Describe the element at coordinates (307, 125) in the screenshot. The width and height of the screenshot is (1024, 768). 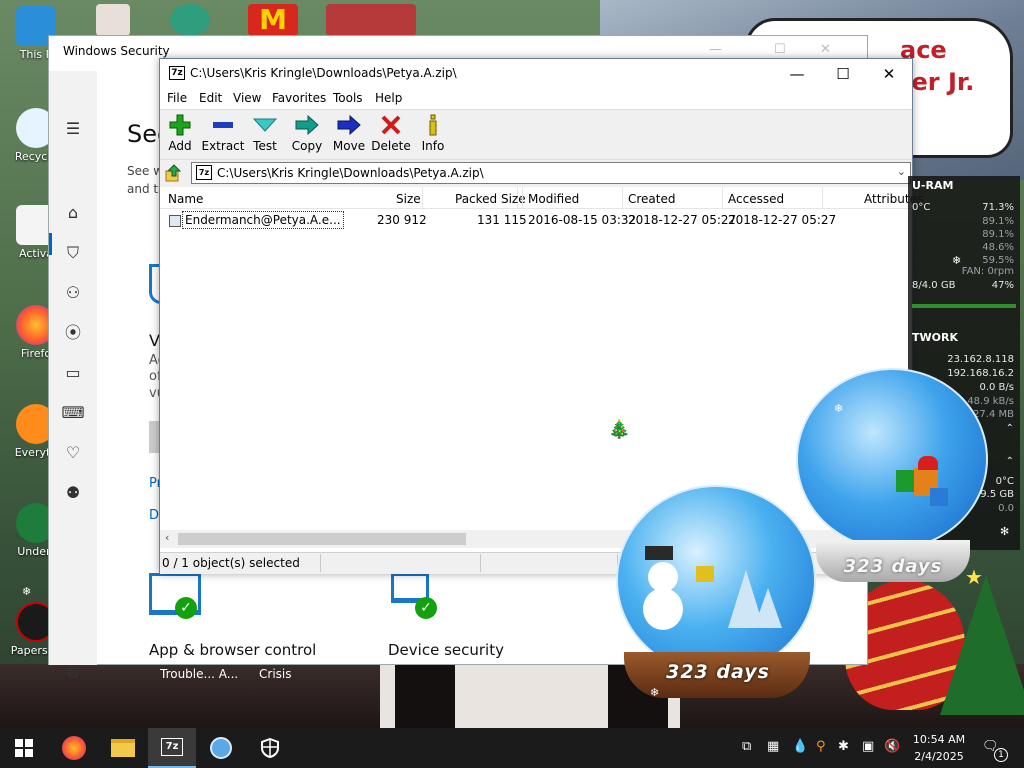
I see `copy-icon` at that location.